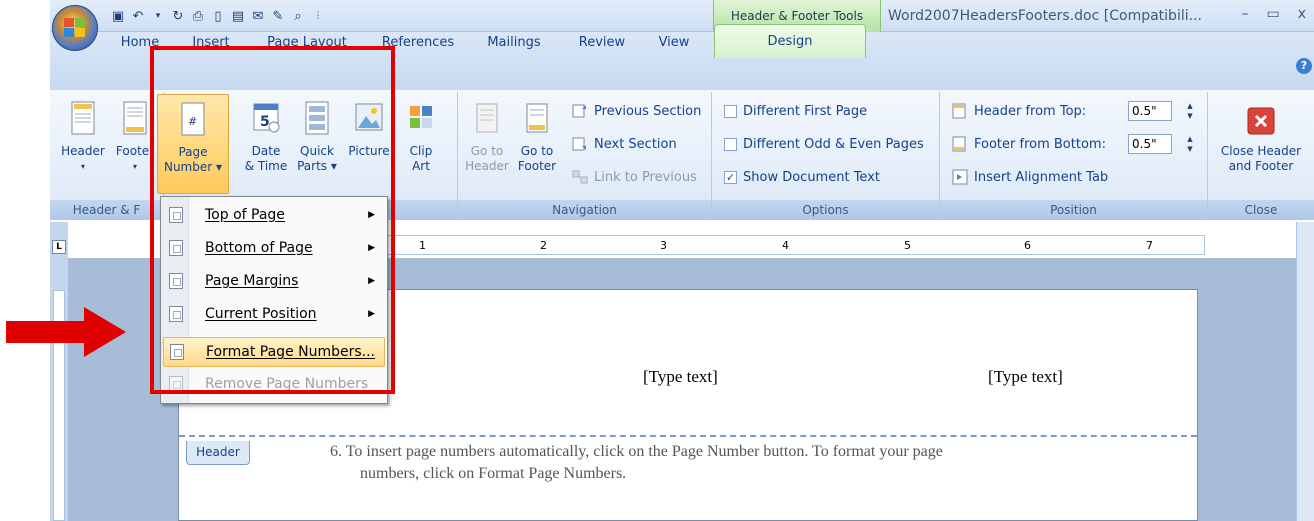 The image size is (1314, 521). Describe the element at coordinates (369, 151) in the screenshot. I see `picture-label: Picture` at that location.